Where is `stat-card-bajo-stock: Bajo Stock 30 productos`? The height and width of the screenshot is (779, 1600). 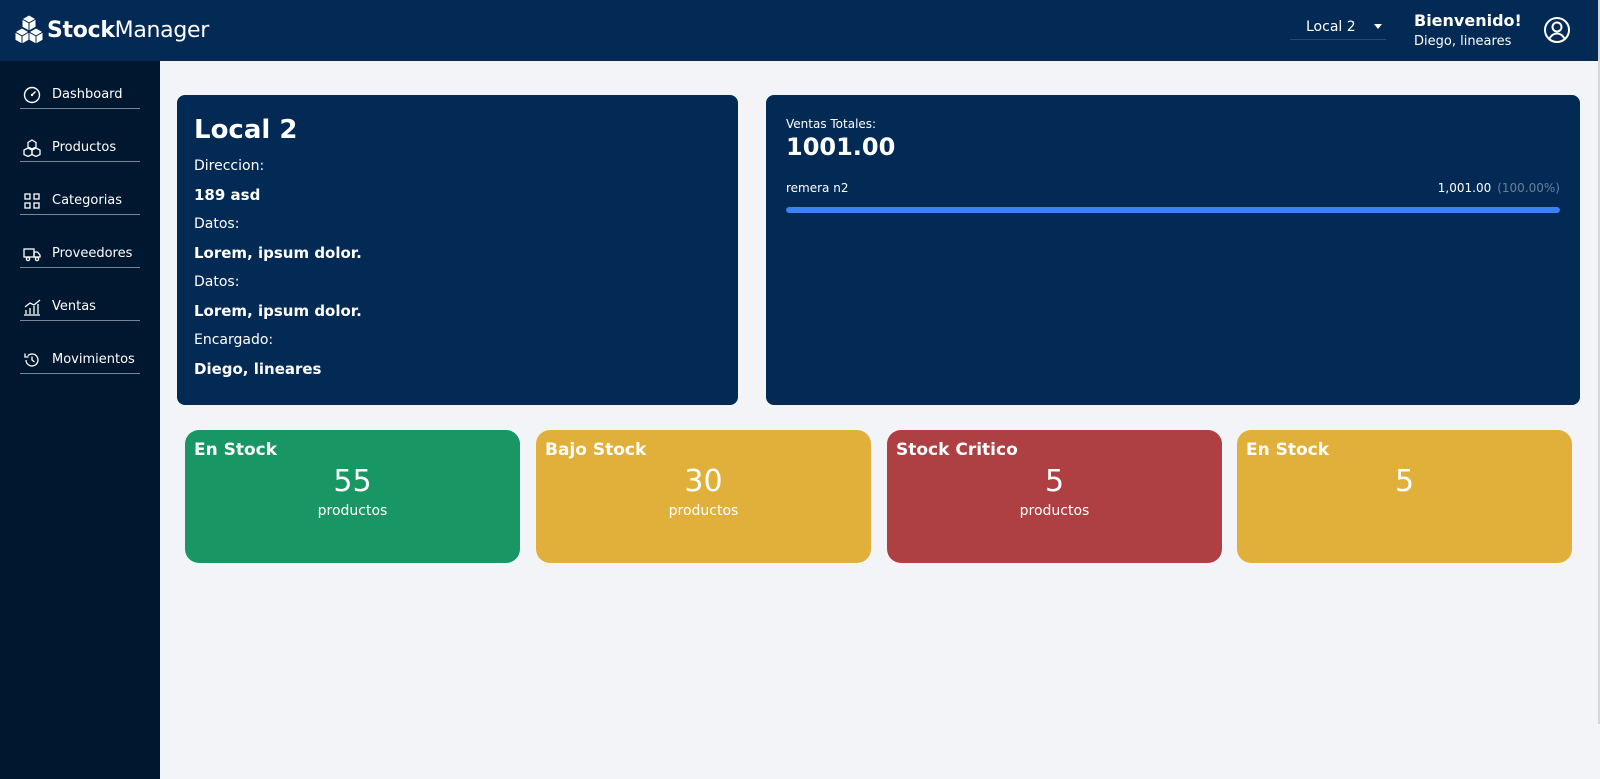 stat-card-bajo-stock: Bajo Stock 30 productos is located at coordinates (703, 496).